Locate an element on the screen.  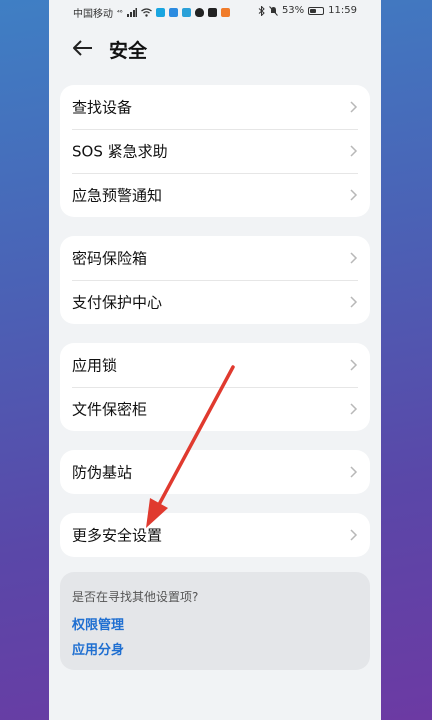
row-label: 更多安全设置 is located at coordinates (117, 535).